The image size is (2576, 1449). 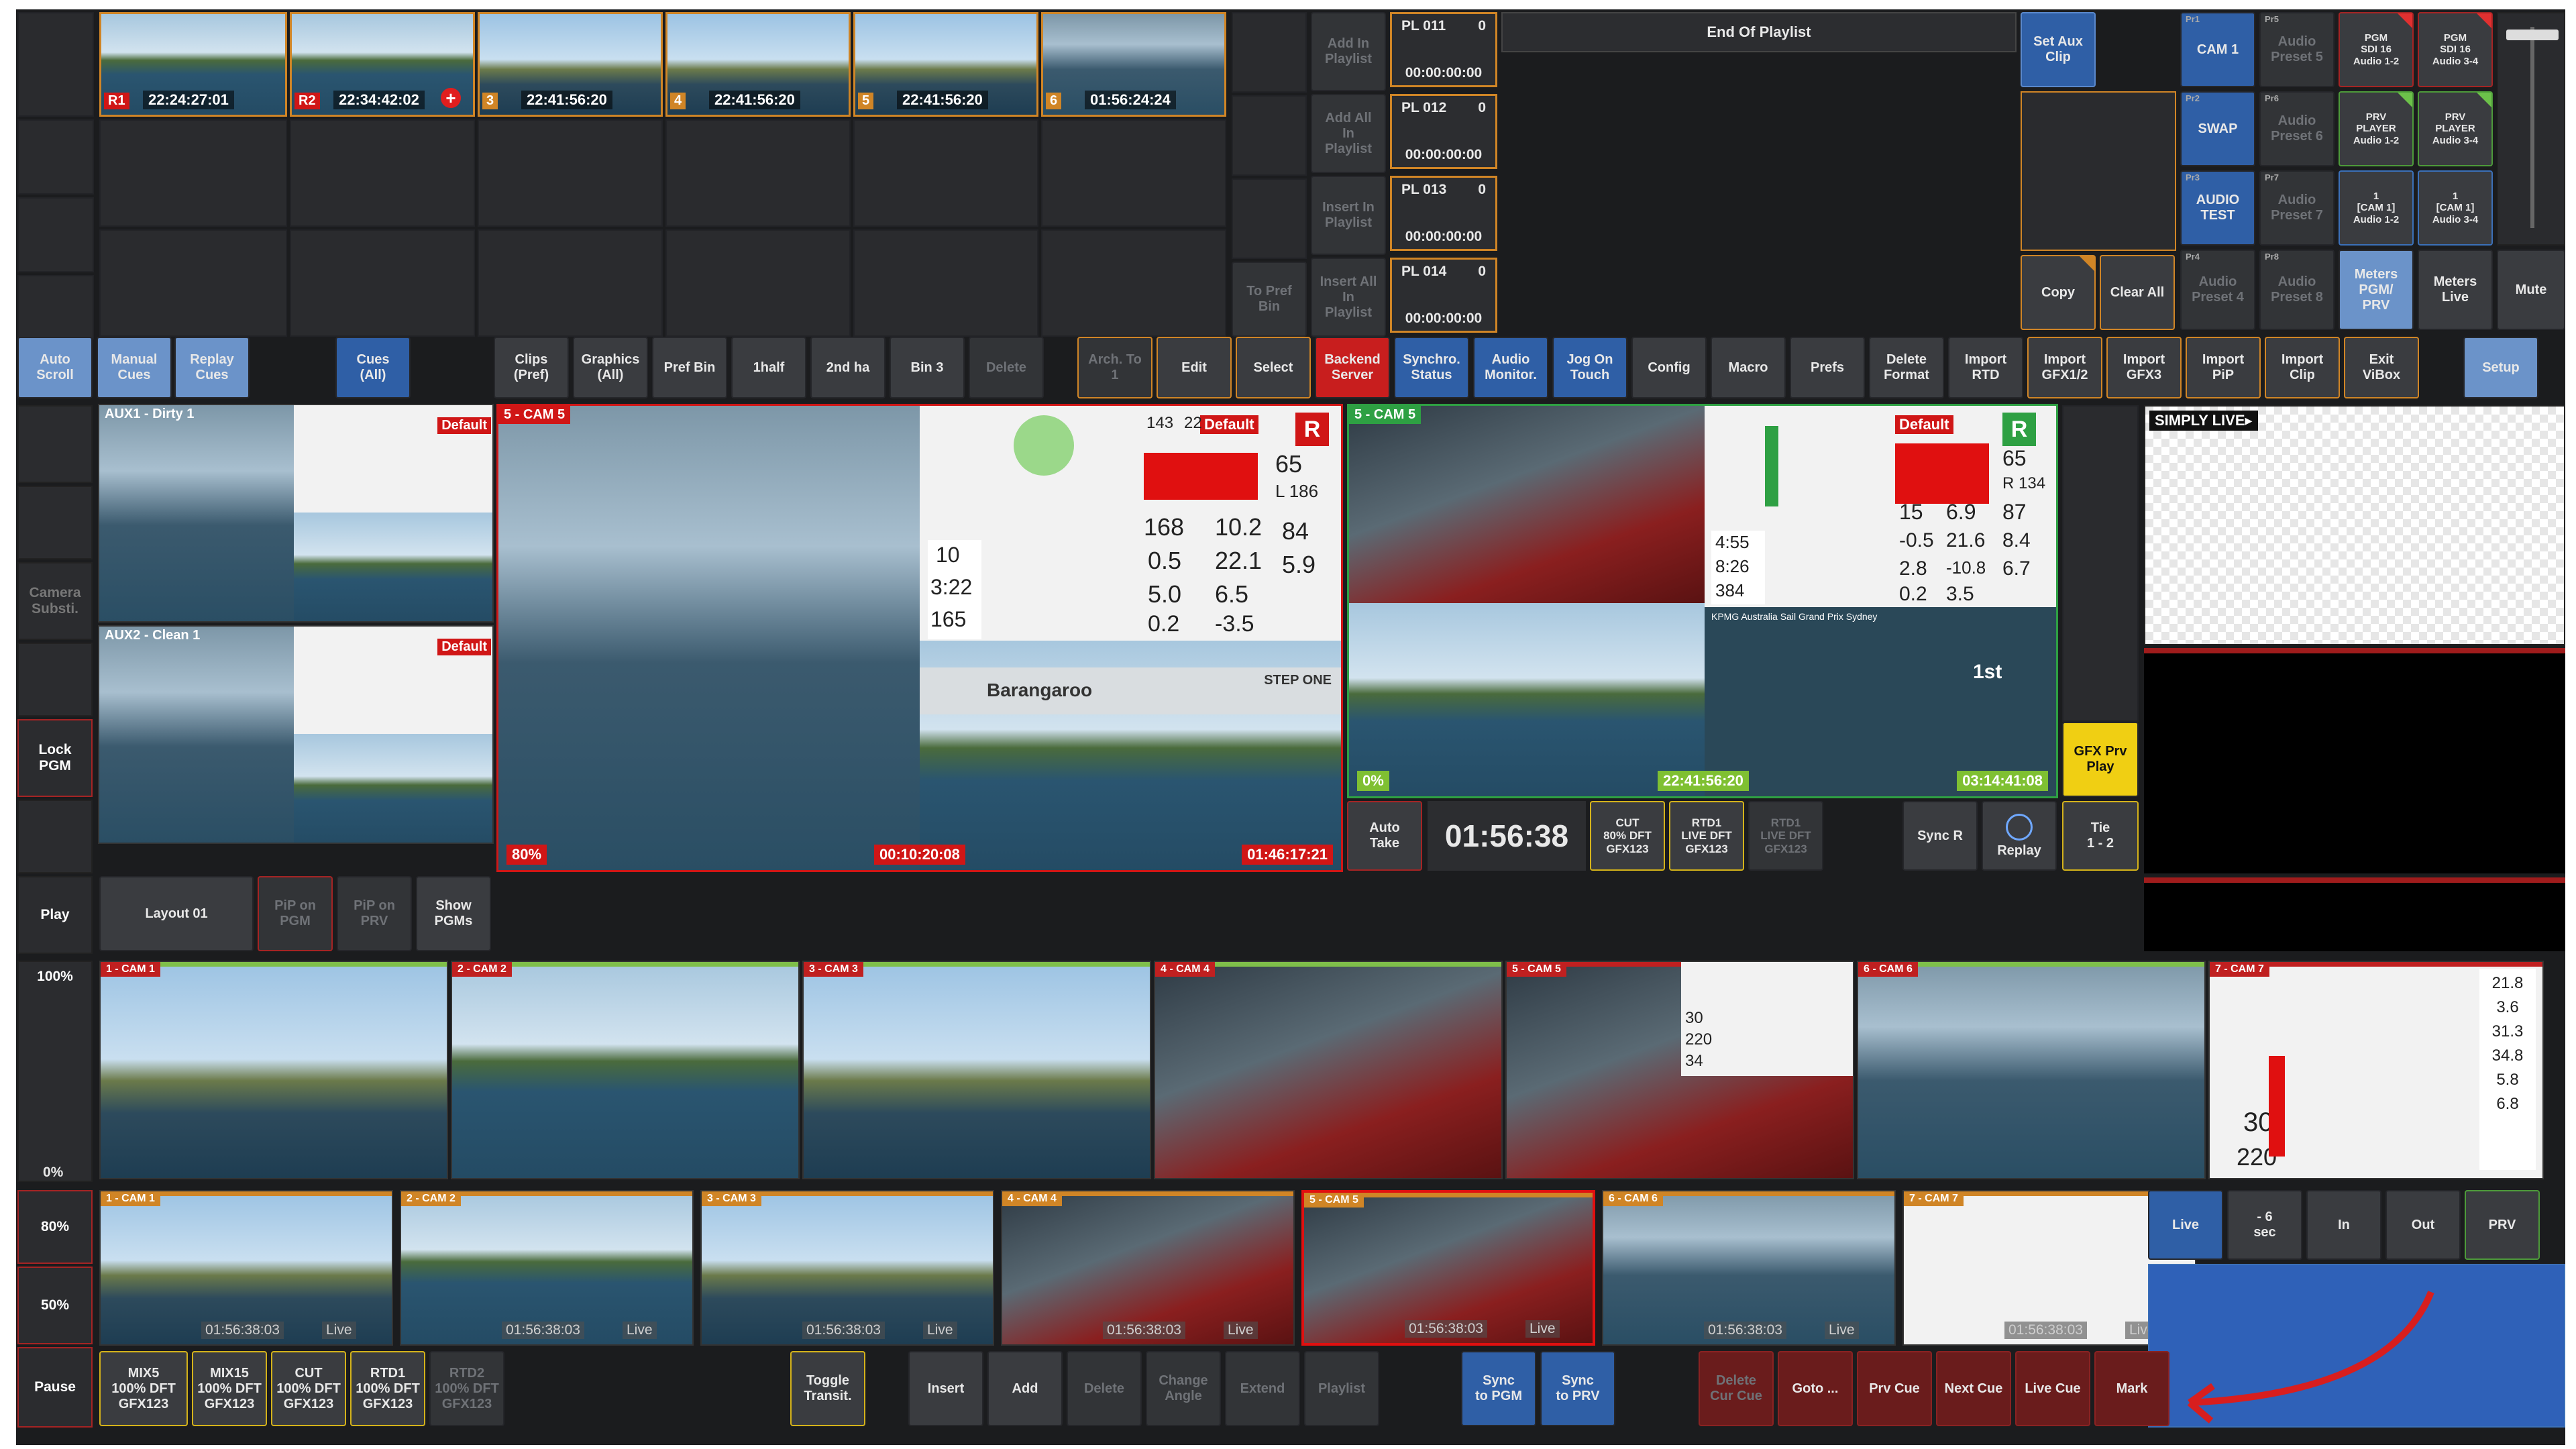 I want to click on import-rtd-button: Import RTD, so click(x=1985, y=367).